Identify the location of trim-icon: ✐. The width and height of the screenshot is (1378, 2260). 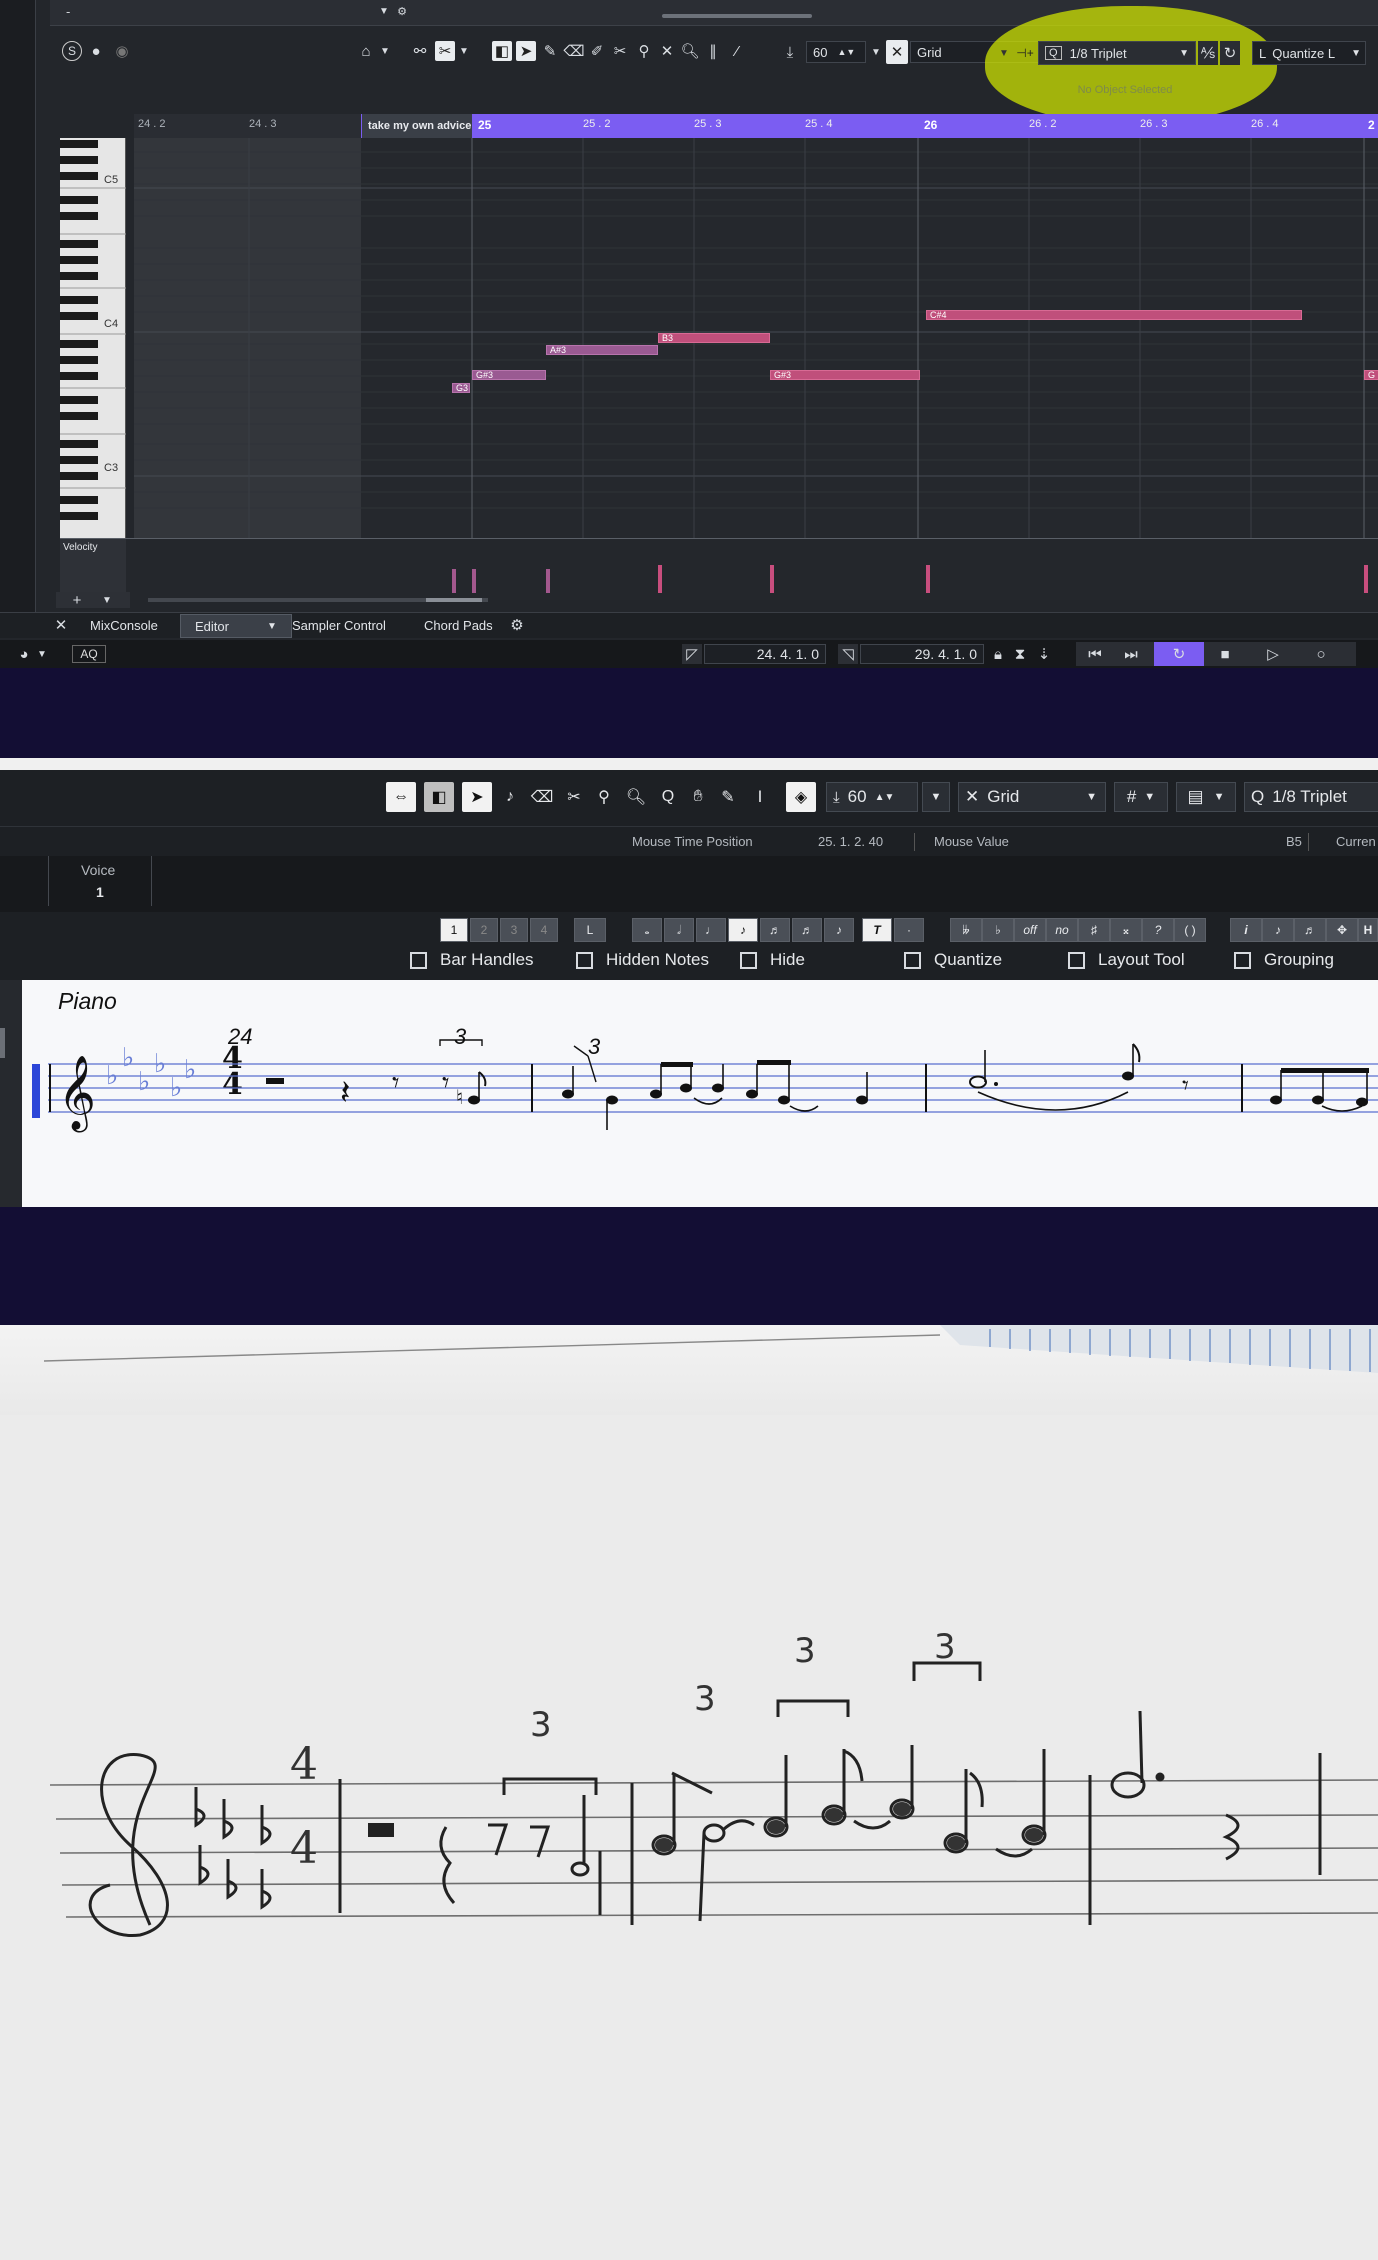
(597, 51).